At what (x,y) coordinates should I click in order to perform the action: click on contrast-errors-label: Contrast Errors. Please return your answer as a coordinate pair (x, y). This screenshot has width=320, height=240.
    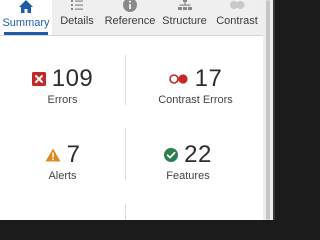
    Looking at the image, I should click on (195, 100).